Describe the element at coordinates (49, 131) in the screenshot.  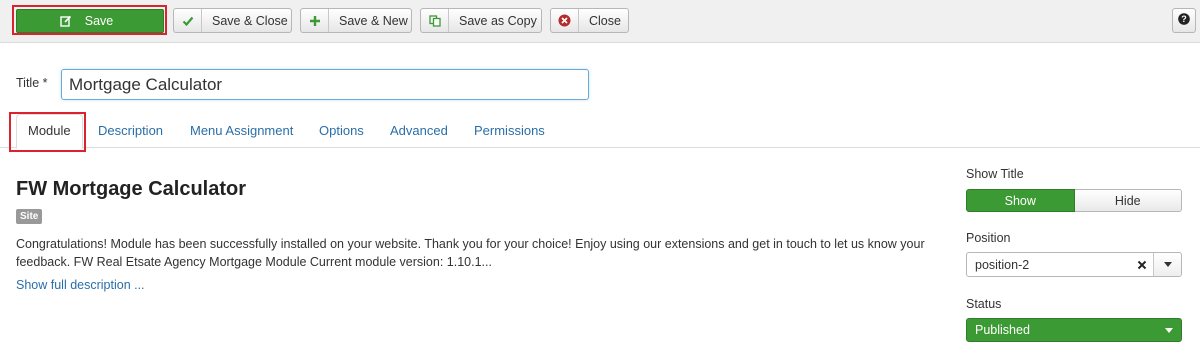
I see `tab-module: Module` at that location.